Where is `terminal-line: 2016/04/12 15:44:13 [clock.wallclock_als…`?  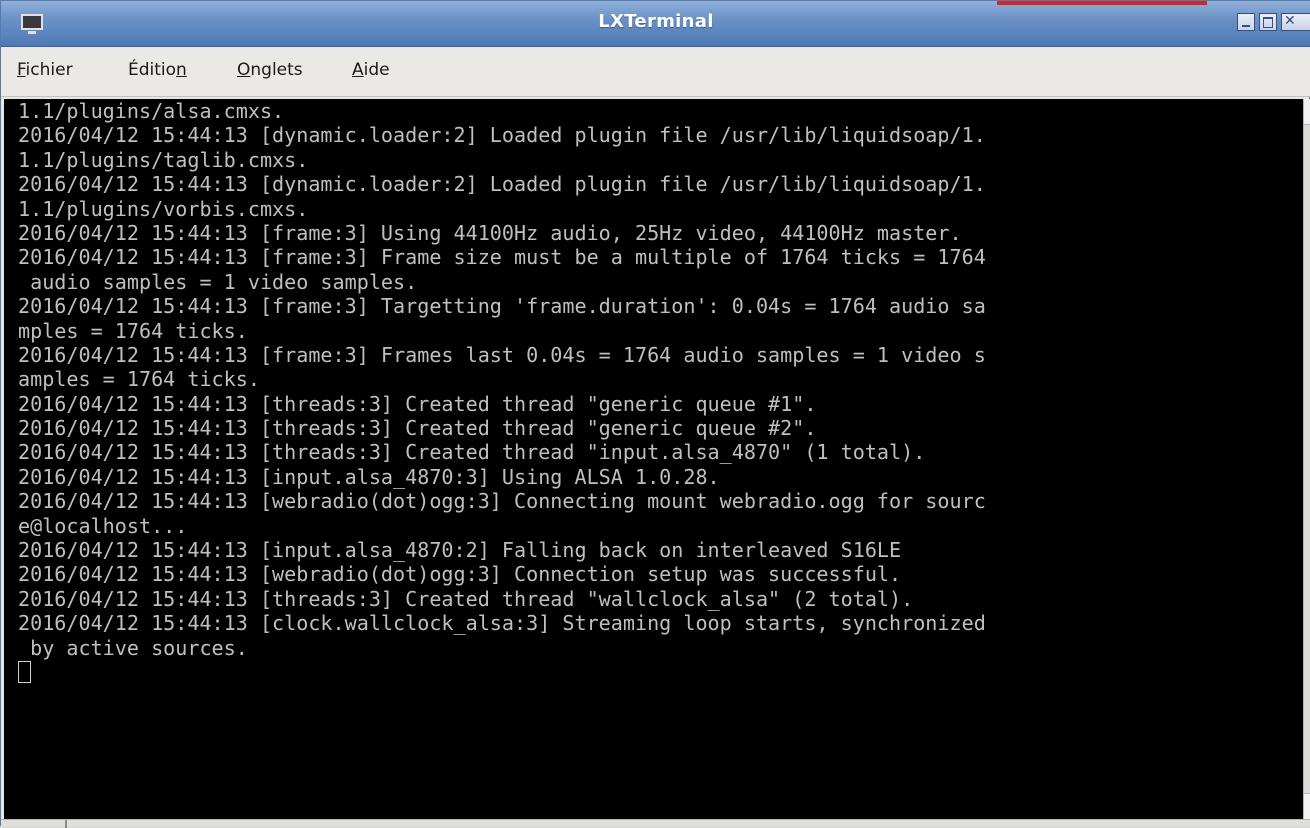
terminal-line: 2016/04/12 15:44:13 [clock.wallclock_als… is located at coordinates (502, 623).